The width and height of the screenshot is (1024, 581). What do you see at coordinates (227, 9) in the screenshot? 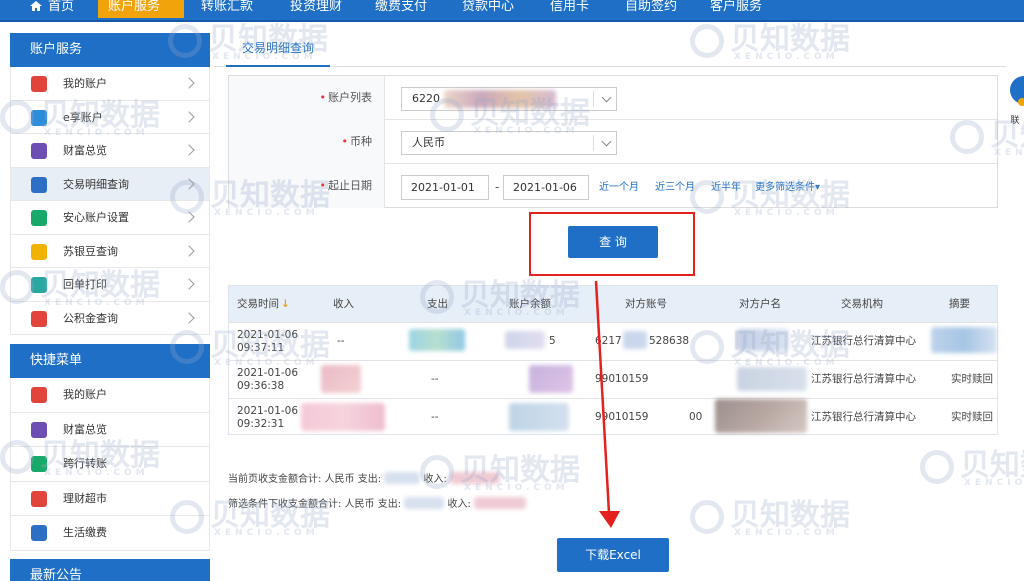
I see `nav-transfer: 转账汇款` at bounding box center [227, 9].